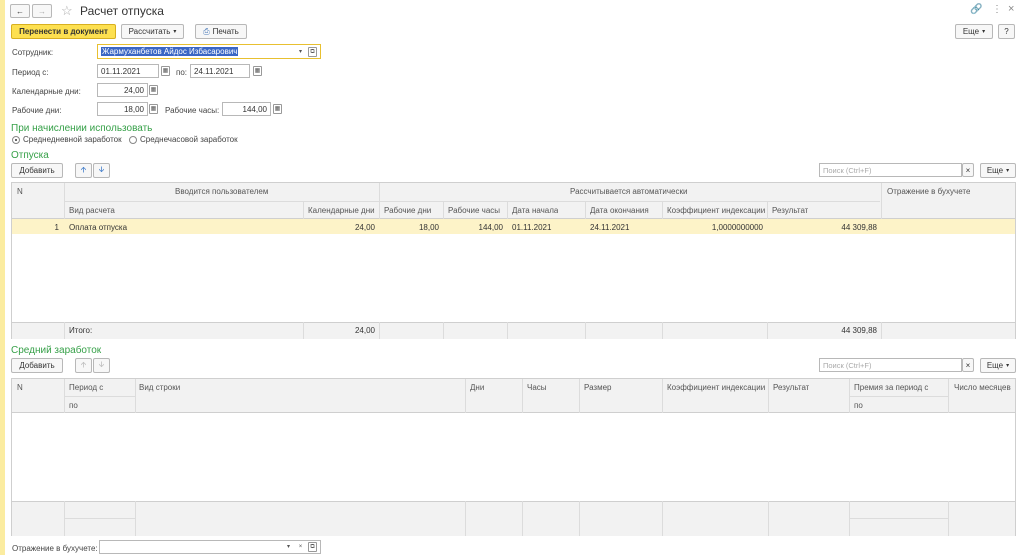 This screenshot has height=555, width=1024. I want to click on vacations-more-button: Еще ▾, so click(998, 170).